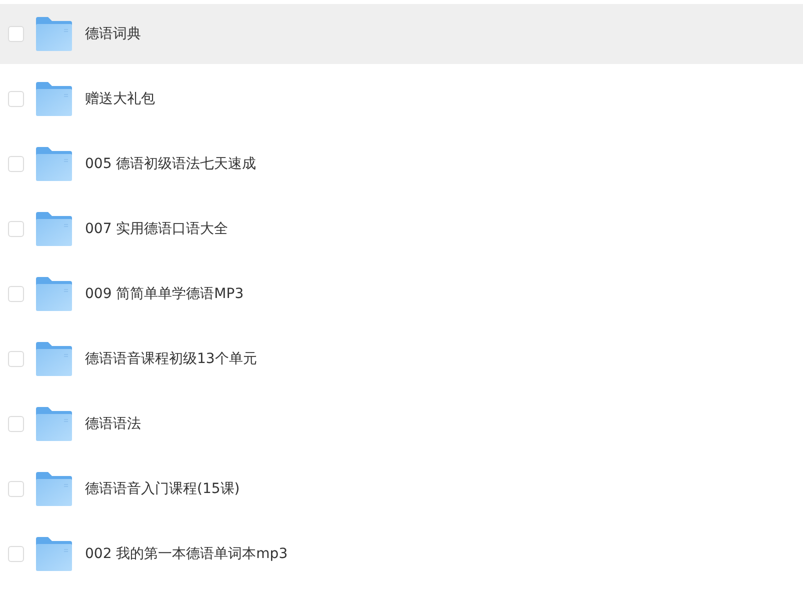  I want to click on folder-name: 德语语音课程初级13个单元, so click(171, 359).